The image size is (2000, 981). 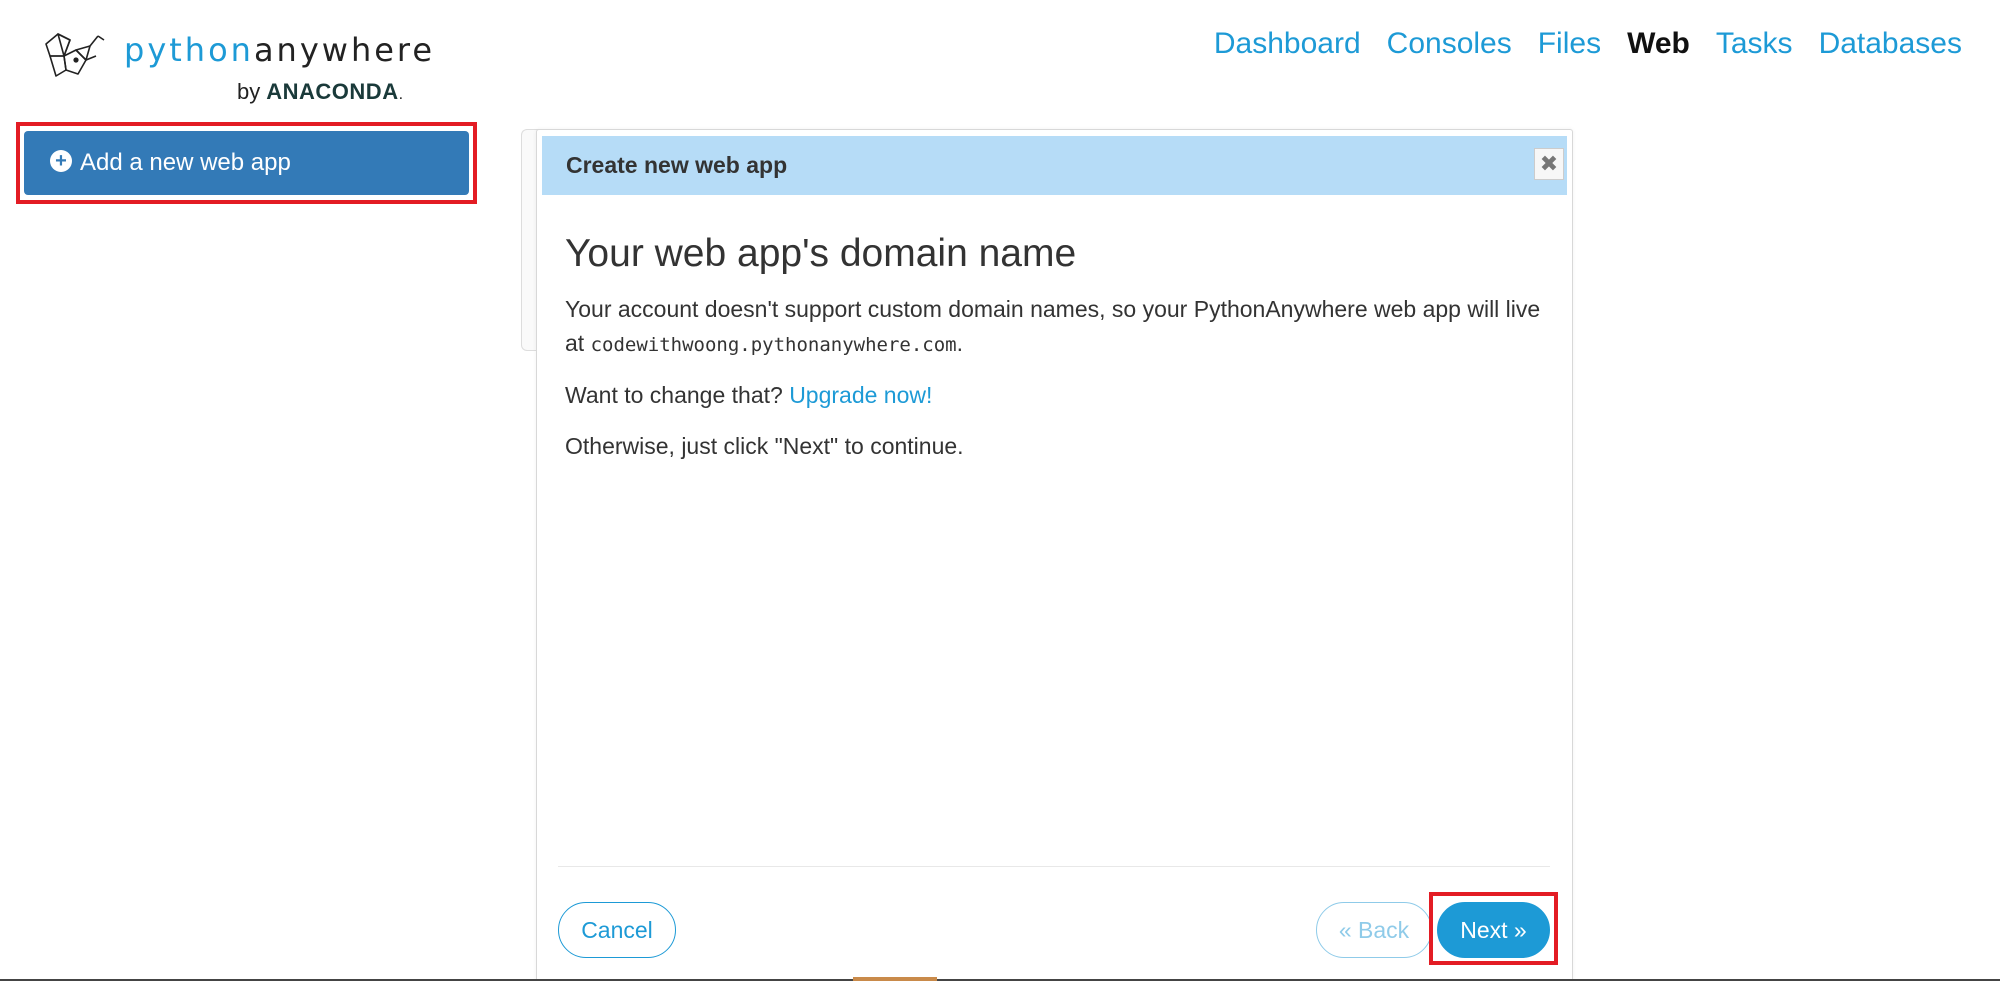 What do you see at coordinates (75, 55) in the screenshot?
I see `pythonanywhere-logo-icon` at bounding box center [75, 55].